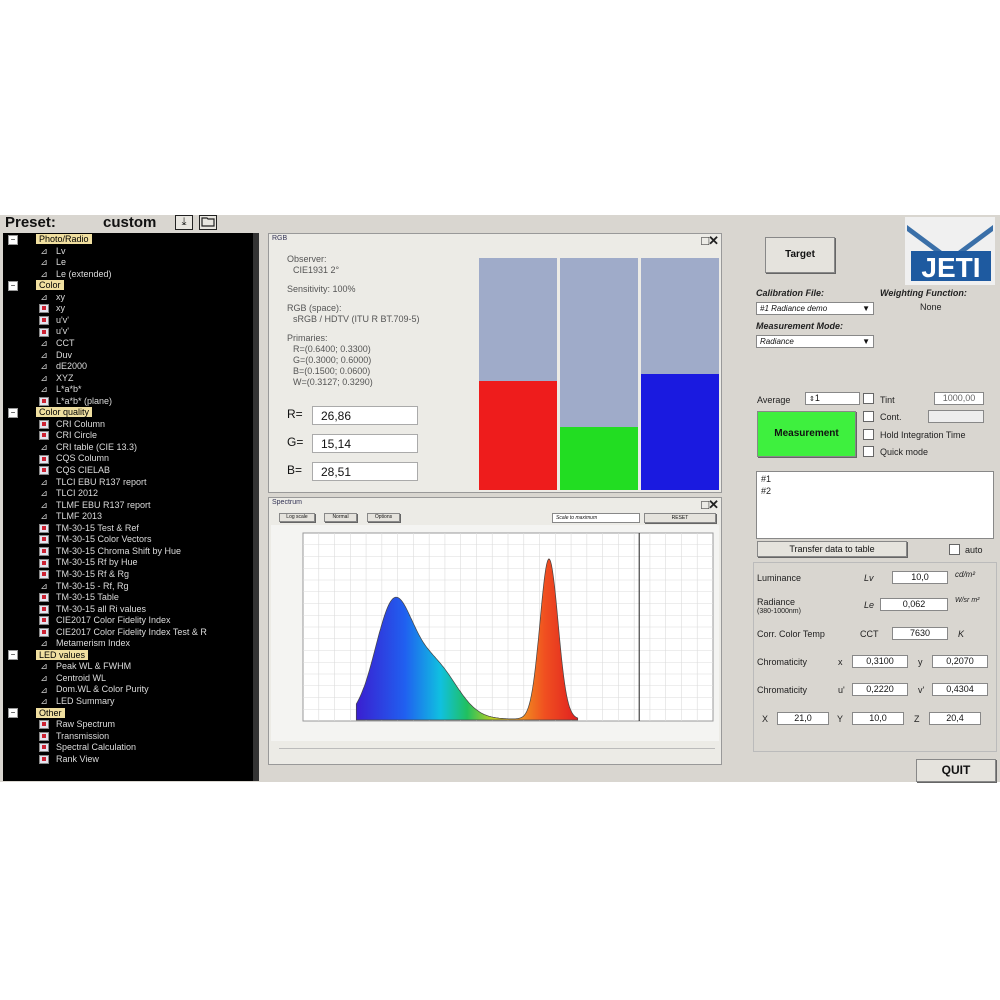 This screenshot has width=1000, height=1000. What do you see at coordinates (295, 414) in the screenshot?
I see `rgb-value-label: R=` at bounding box center [295, 414].